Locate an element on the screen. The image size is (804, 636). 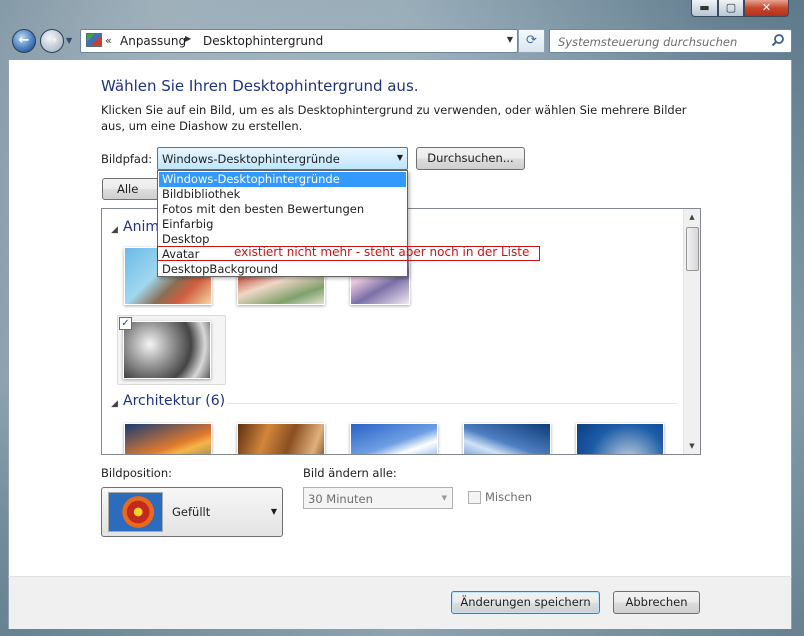
interval-label: Bild ändern alle: is located at coordinates (350, 473).